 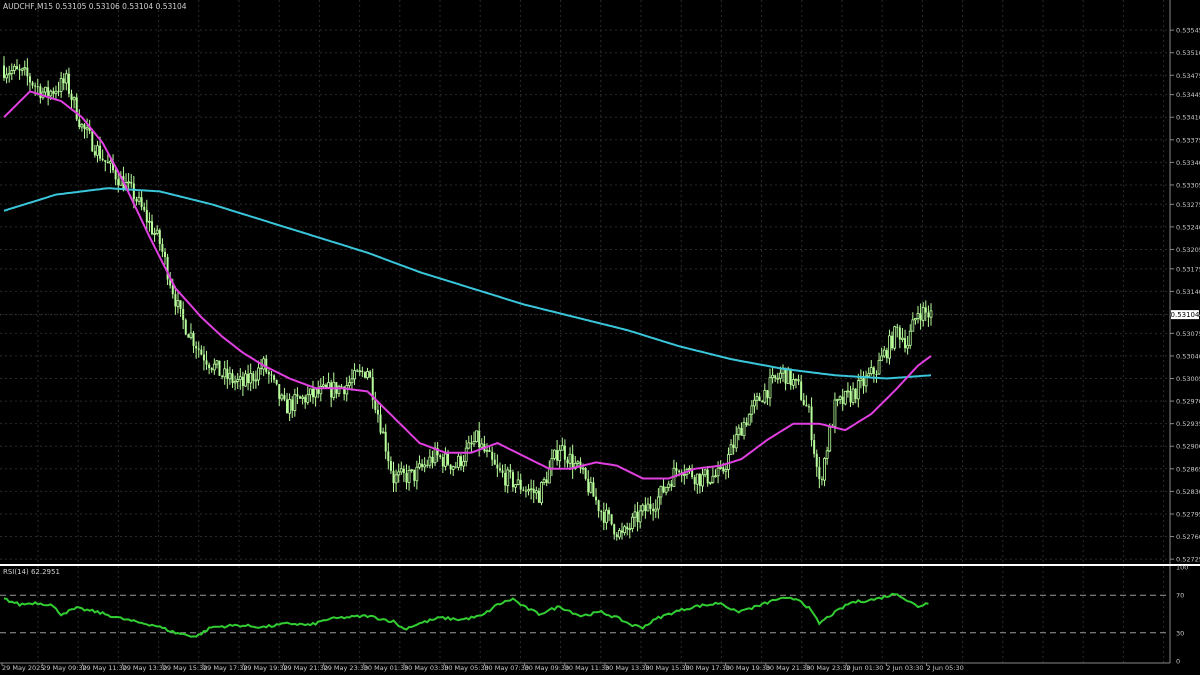 I want to click on price-tick-label: 0.53240, so click(x=1188, y=227).